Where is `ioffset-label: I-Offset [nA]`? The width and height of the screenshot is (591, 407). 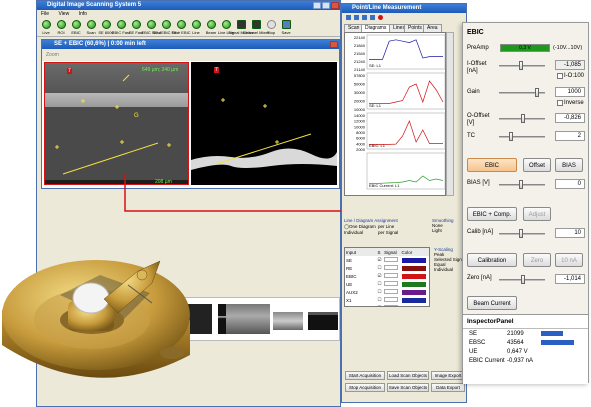
ioffset-label: I-Offset [nA] is located at coordinates (477, 67).